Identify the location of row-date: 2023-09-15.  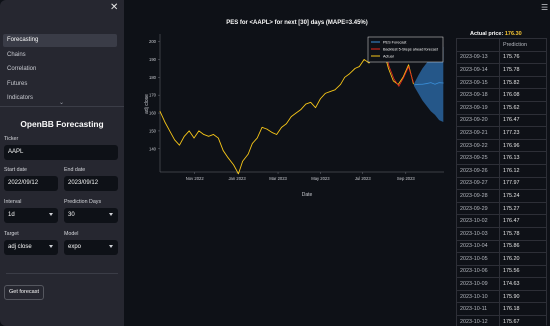
(478, 82).